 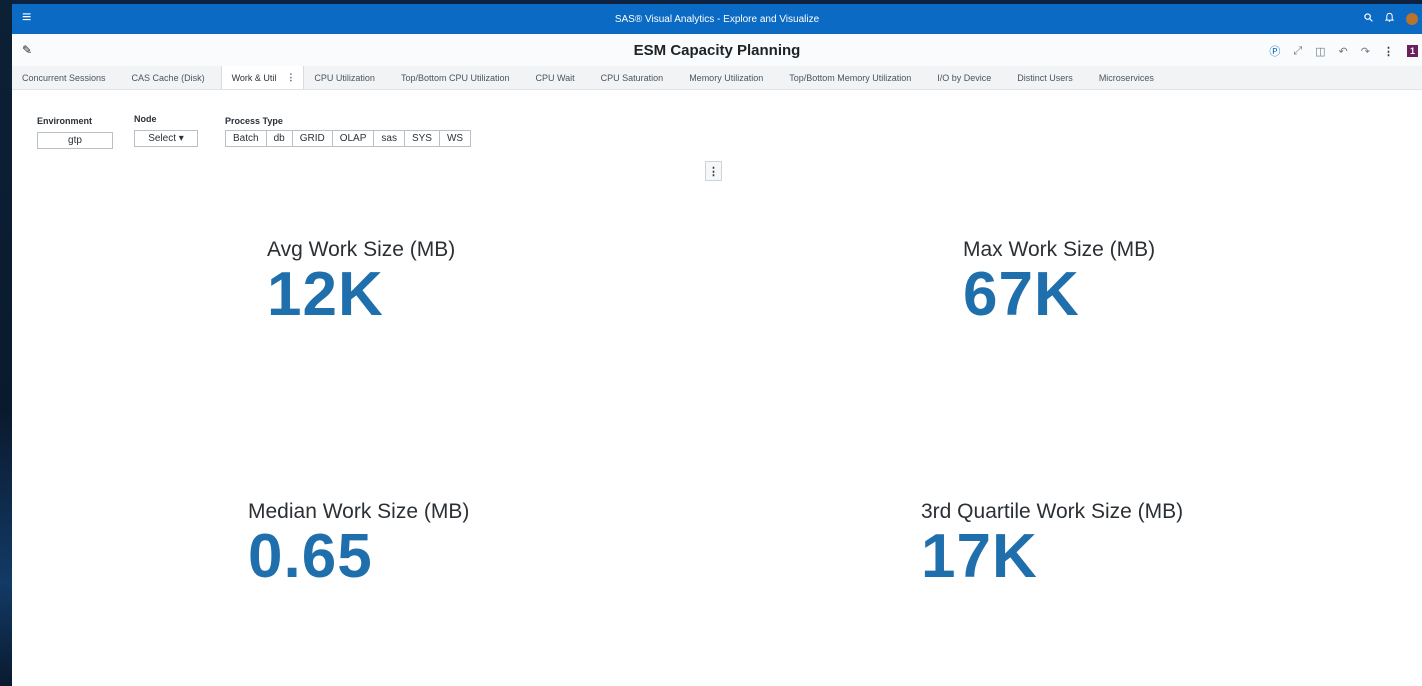 What do you see at coordinates (254, 121) in the screenshot?
I see `process-type-label: Process Type` at bounding box center [254, 121].